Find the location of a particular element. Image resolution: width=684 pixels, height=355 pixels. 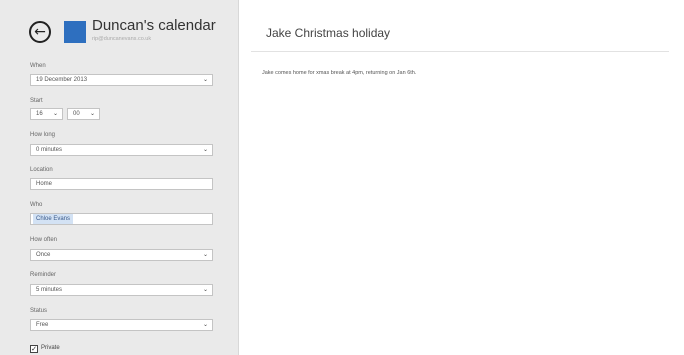

reminder-label: Reminder is located at coordinates (43, 275).